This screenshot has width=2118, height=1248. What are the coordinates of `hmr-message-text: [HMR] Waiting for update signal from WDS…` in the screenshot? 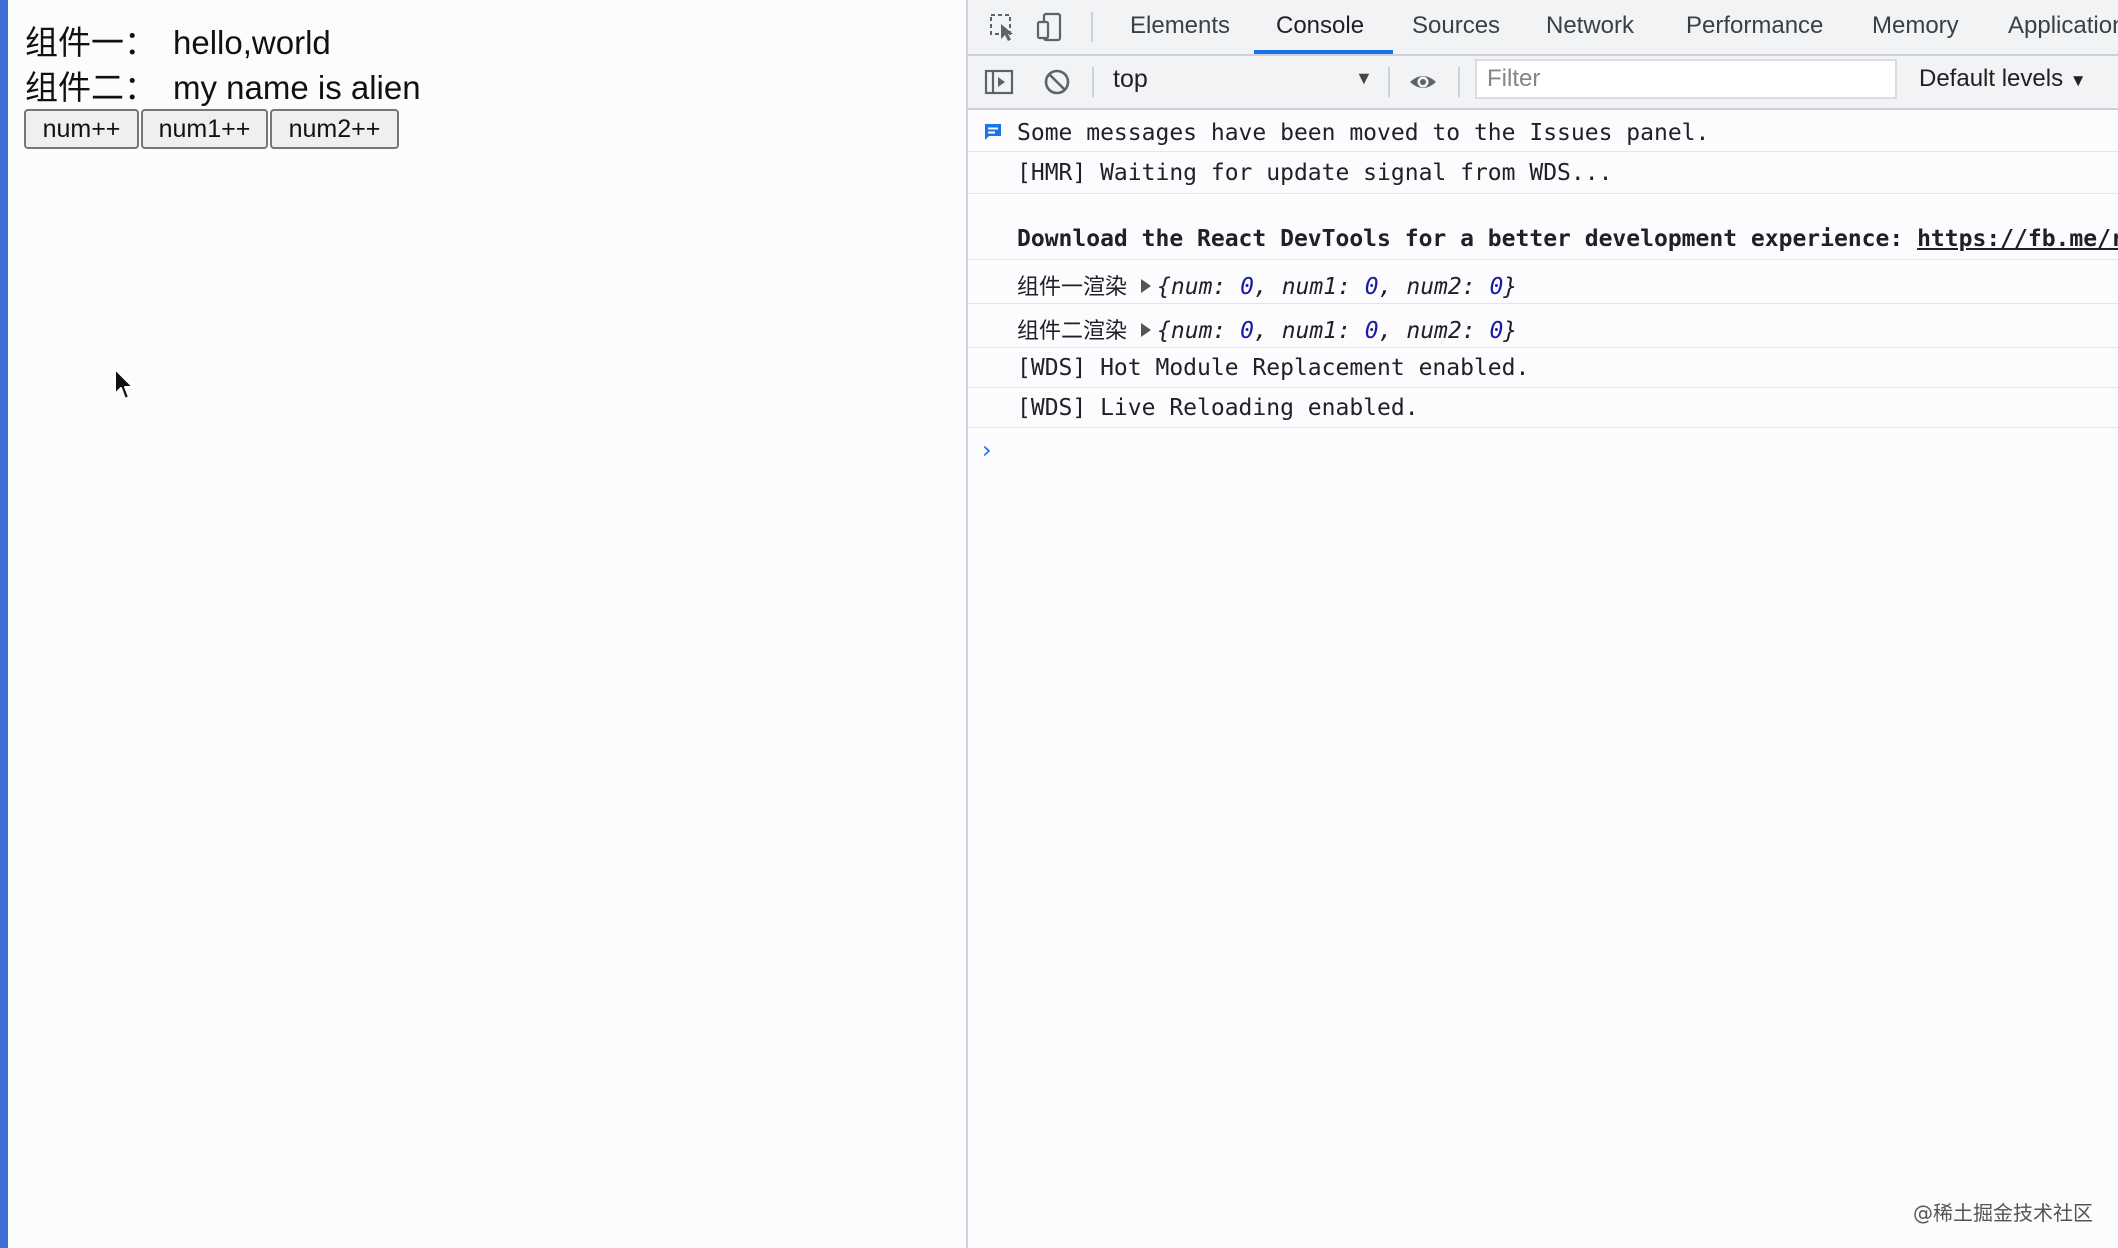 It's located at (1315, 173).